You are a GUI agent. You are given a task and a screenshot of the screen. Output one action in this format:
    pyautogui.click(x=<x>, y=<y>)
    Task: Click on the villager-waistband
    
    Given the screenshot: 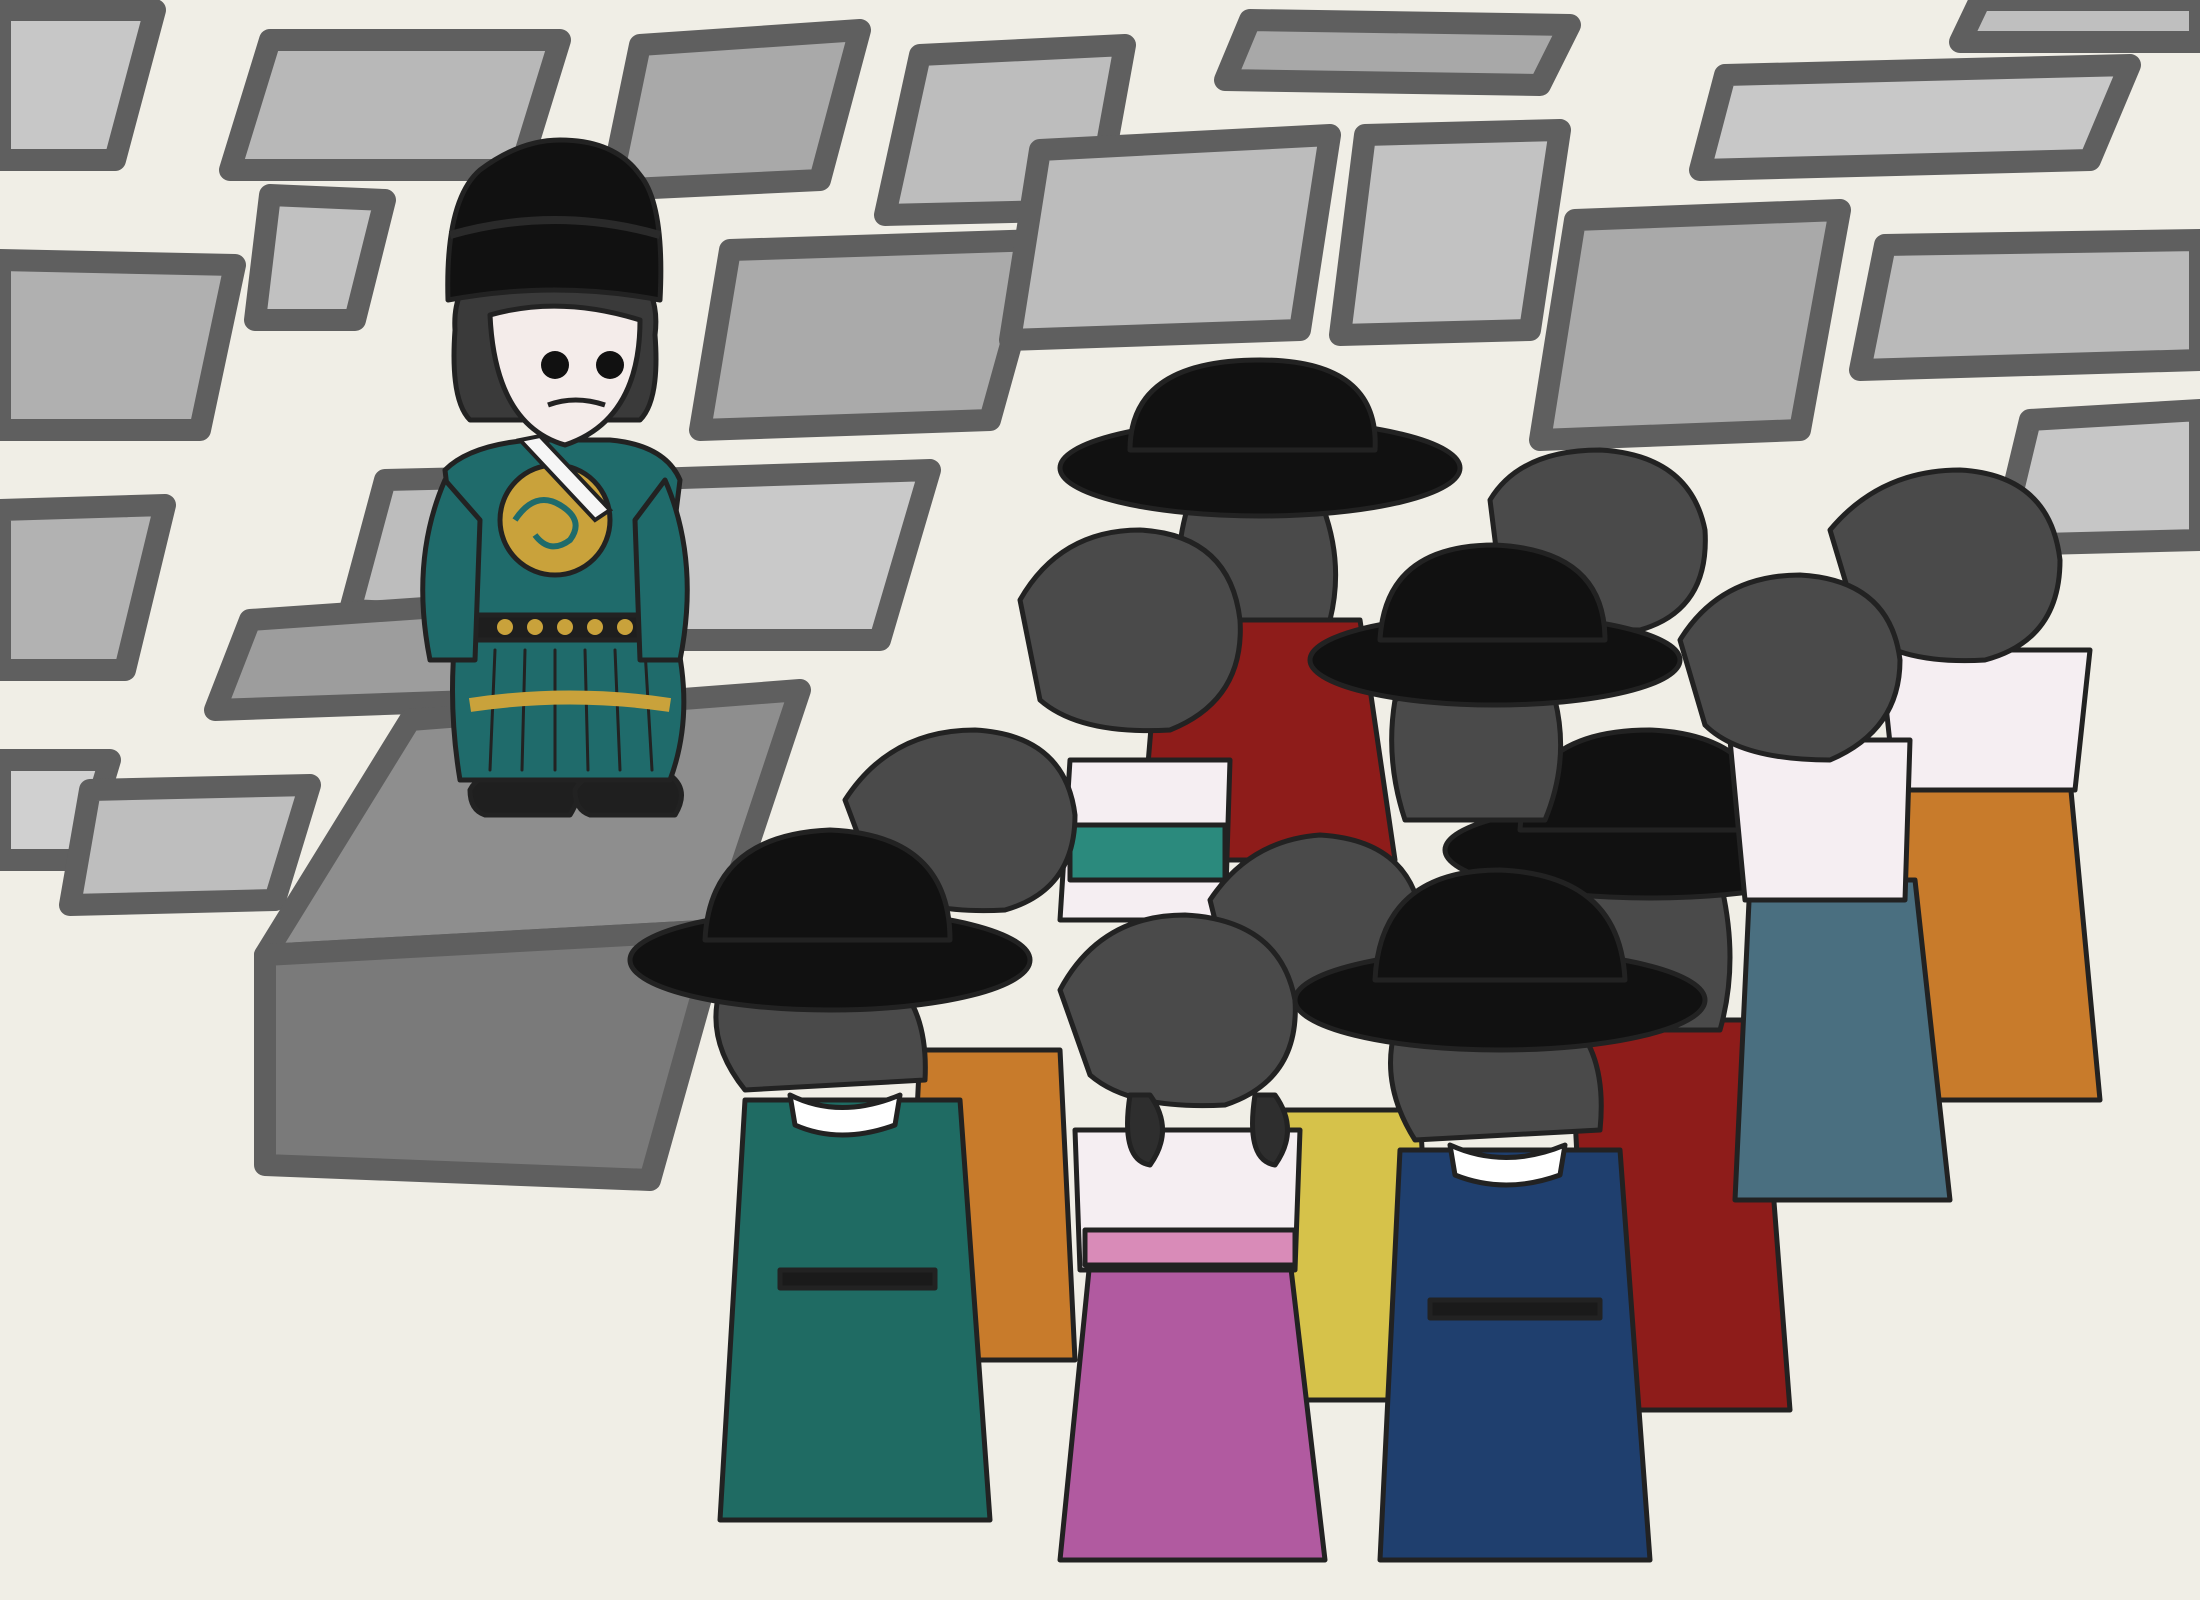 What is the action you would take?
    pyautogui.click(x=1190, y=1247)
    